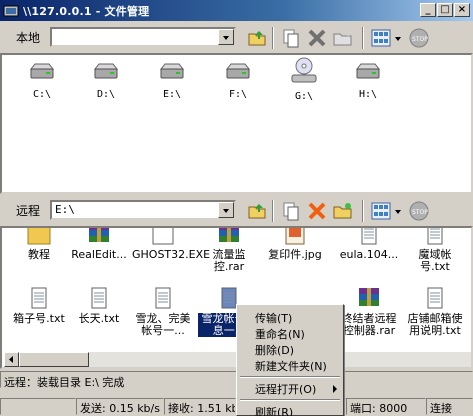 Image resolution: width=473 pixels, height=416 pixels. I want to click on maximize-button: □, so click(445, 10).